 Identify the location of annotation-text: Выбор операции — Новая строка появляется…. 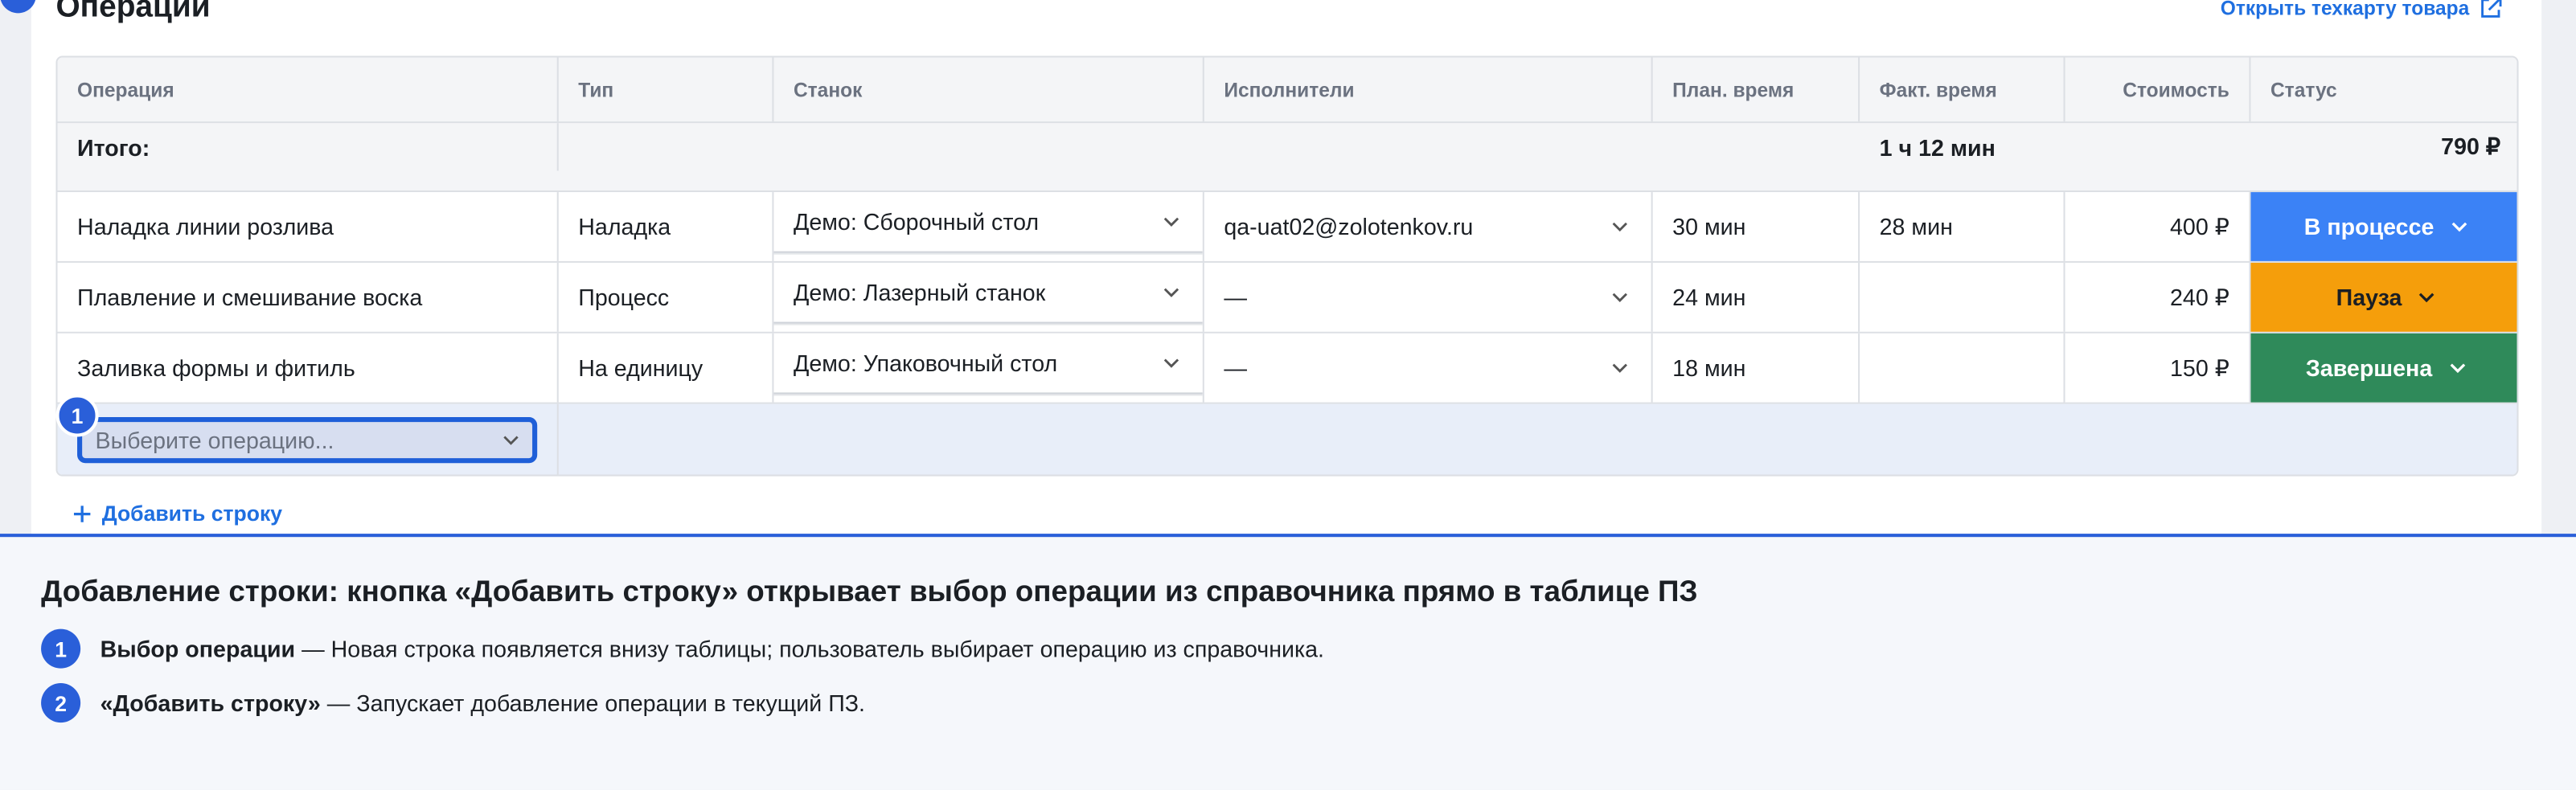
(712, 649).